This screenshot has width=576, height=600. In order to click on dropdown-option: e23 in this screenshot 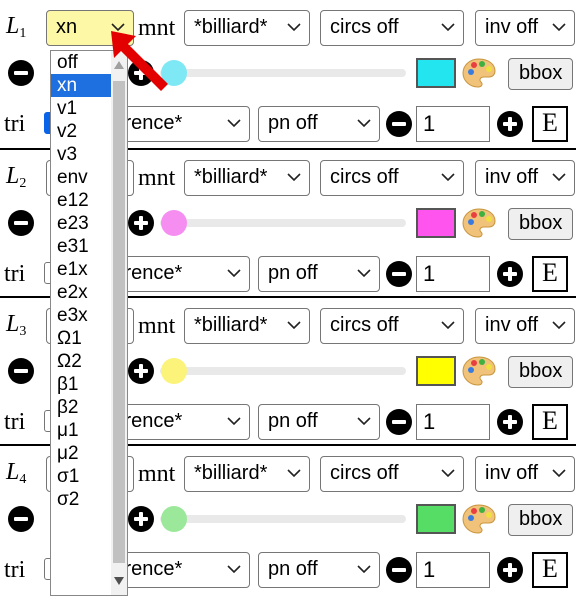, I will do `click(81, 223)`.